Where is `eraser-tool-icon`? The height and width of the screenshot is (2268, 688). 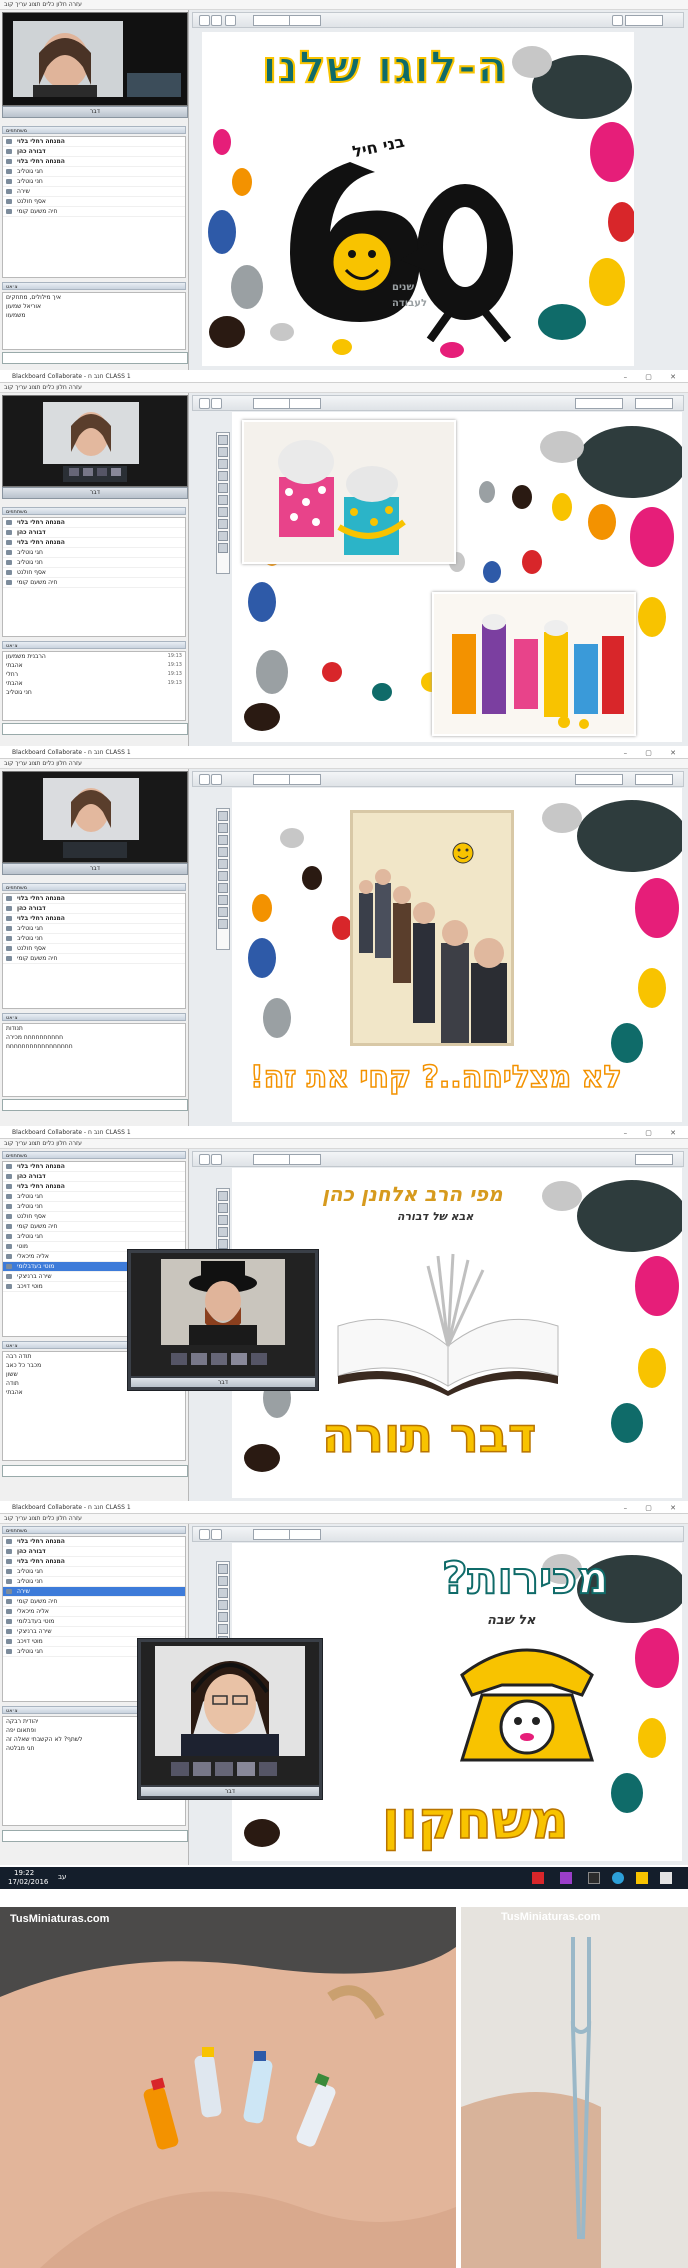 eraser-tool-icon is located at coordinates (223, 888).